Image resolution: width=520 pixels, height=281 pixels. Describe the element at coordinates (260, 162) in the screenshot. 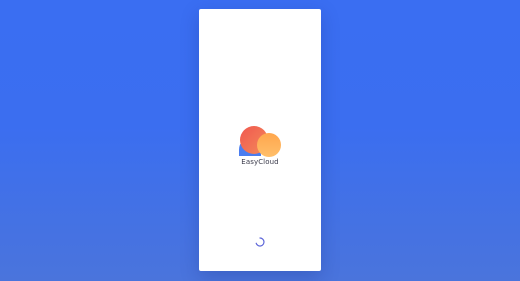

I see `app-name: EasyCloud` at that location.